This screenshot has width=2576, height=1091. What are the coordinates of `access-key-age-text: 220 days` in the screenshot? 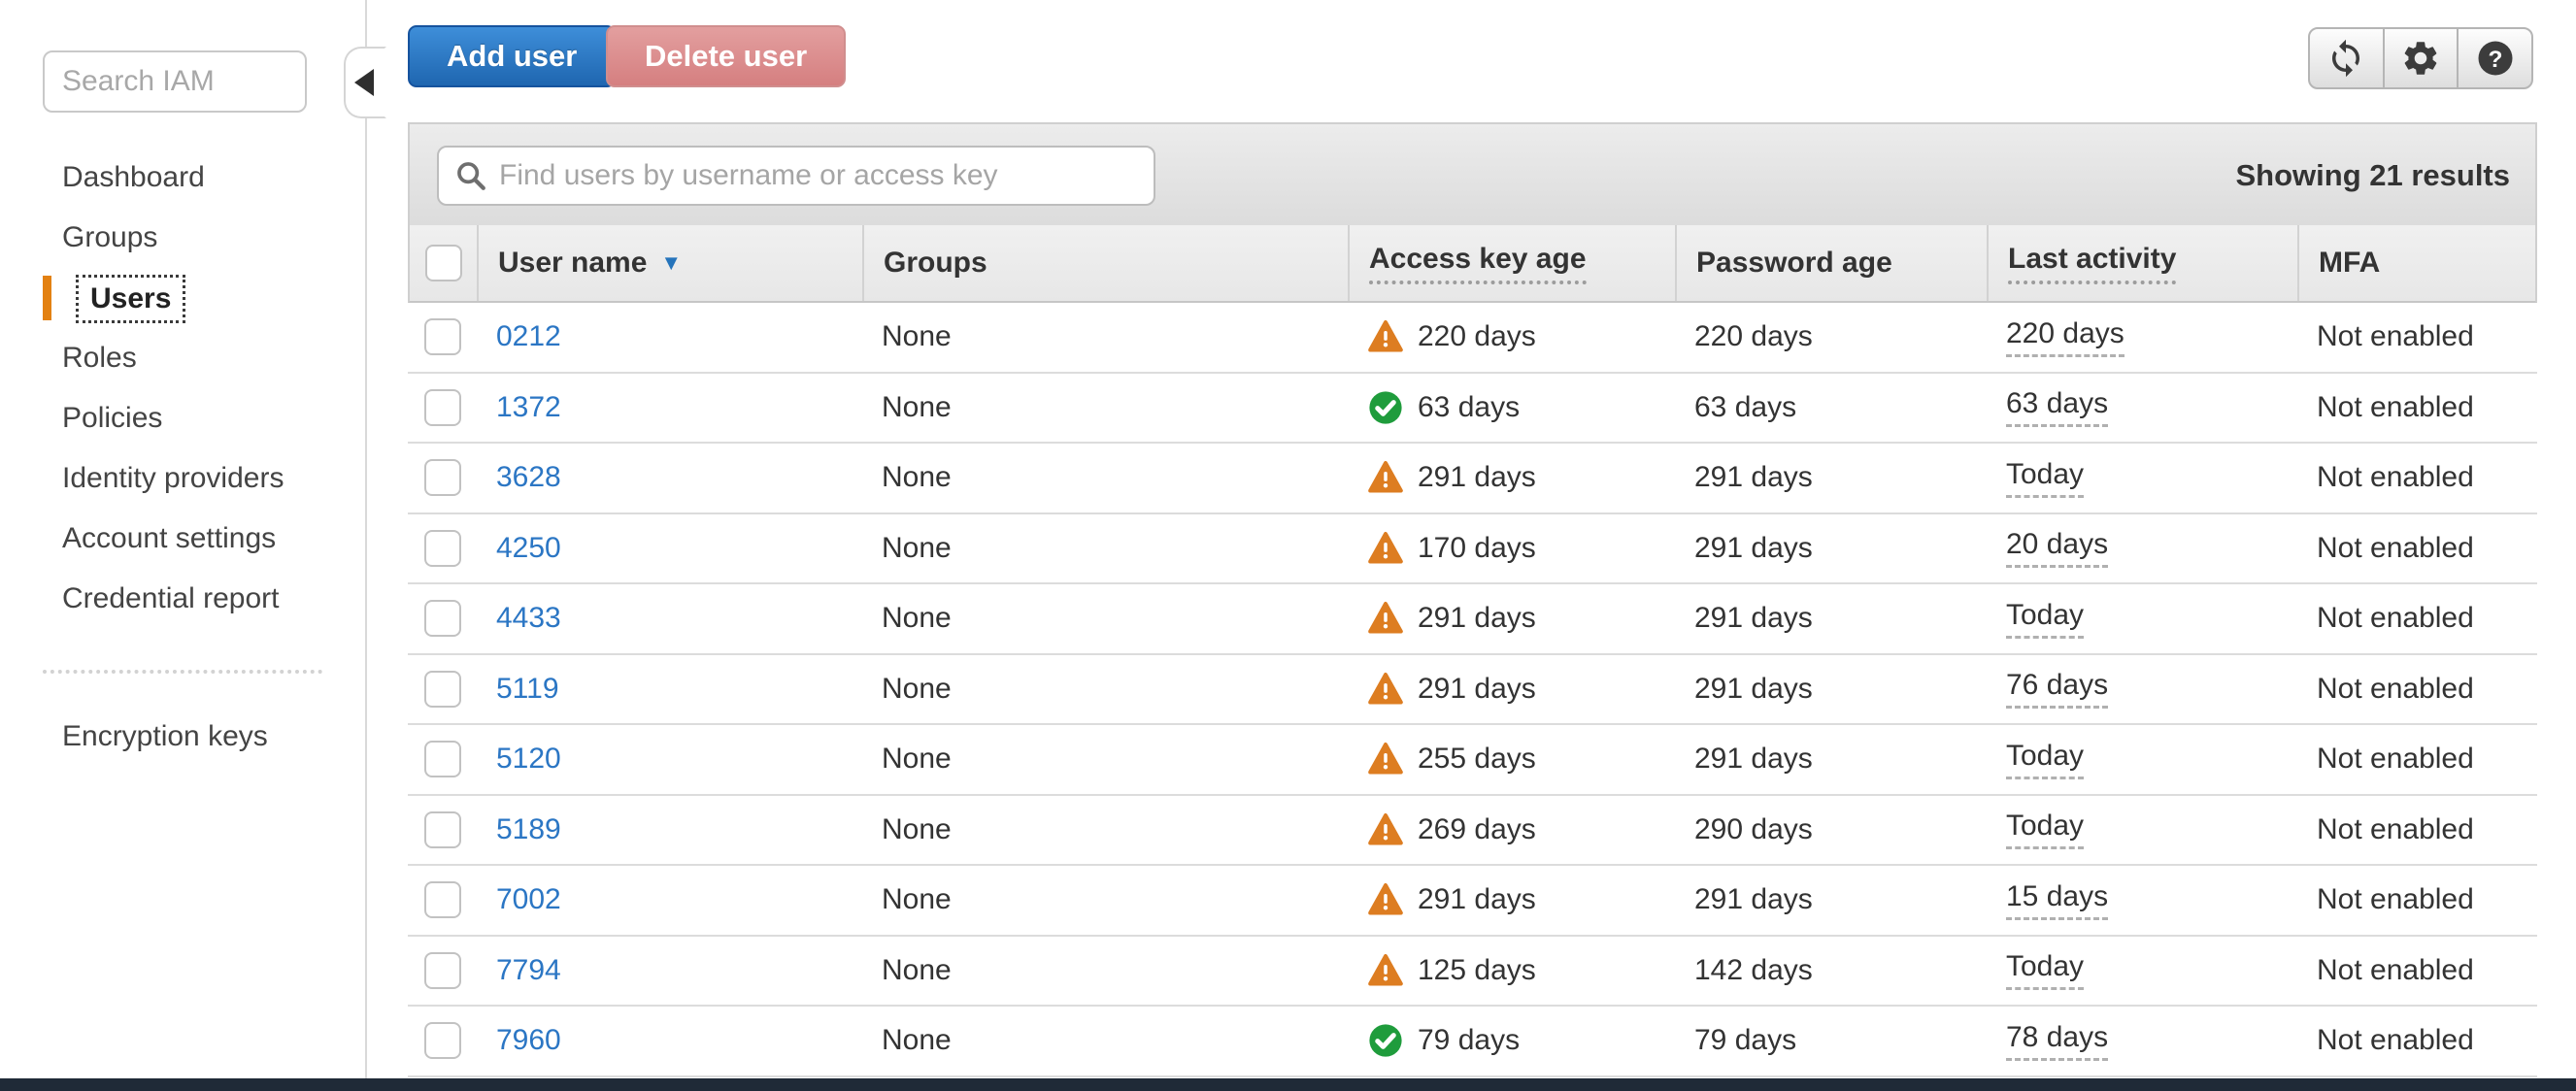 It's located at (1477, 337).